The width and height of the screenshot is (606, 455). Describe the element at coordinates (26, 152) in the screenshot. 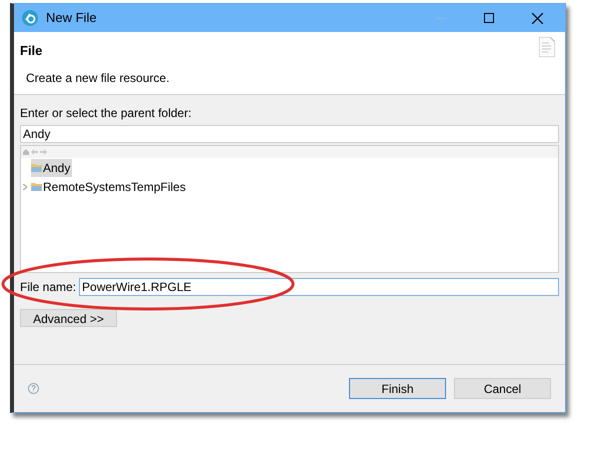

I see `home-icon` at that location.